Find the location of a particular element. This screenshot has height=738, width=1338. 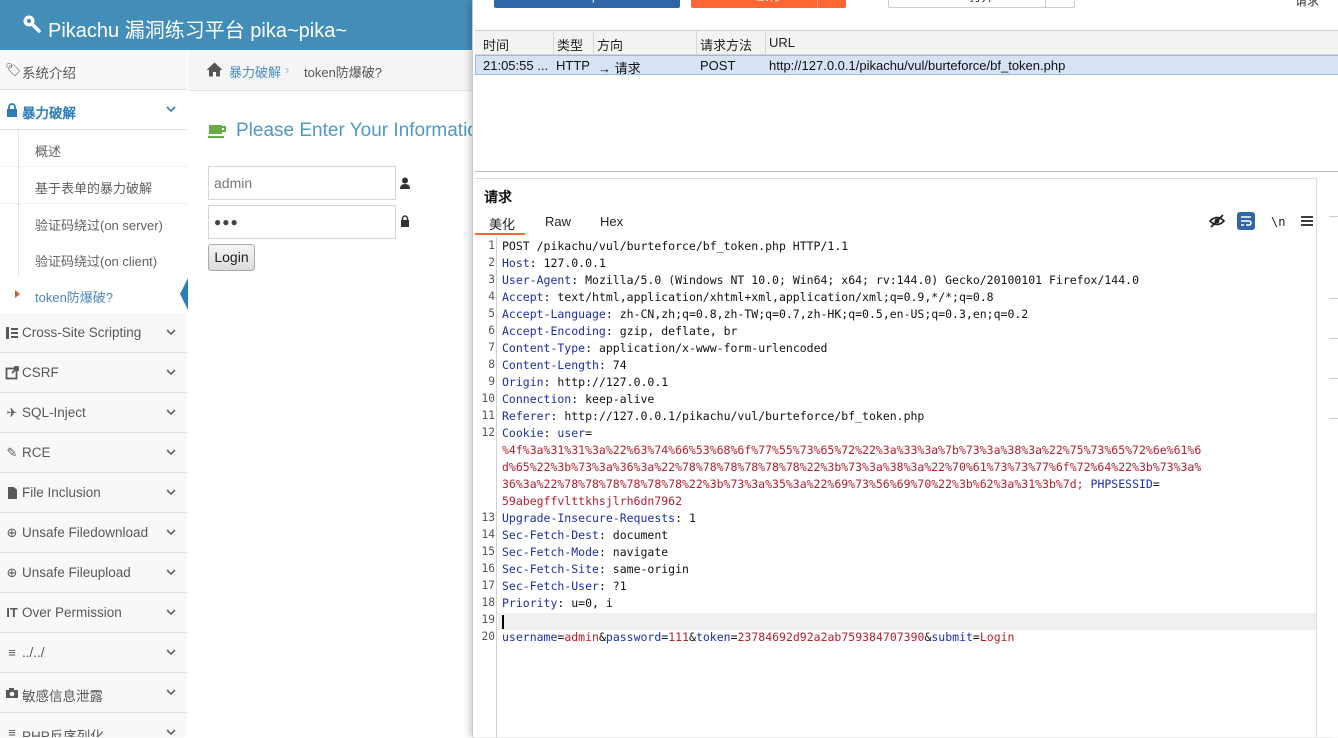

col-method: 请求方法 is located at coordinates (726, 44).